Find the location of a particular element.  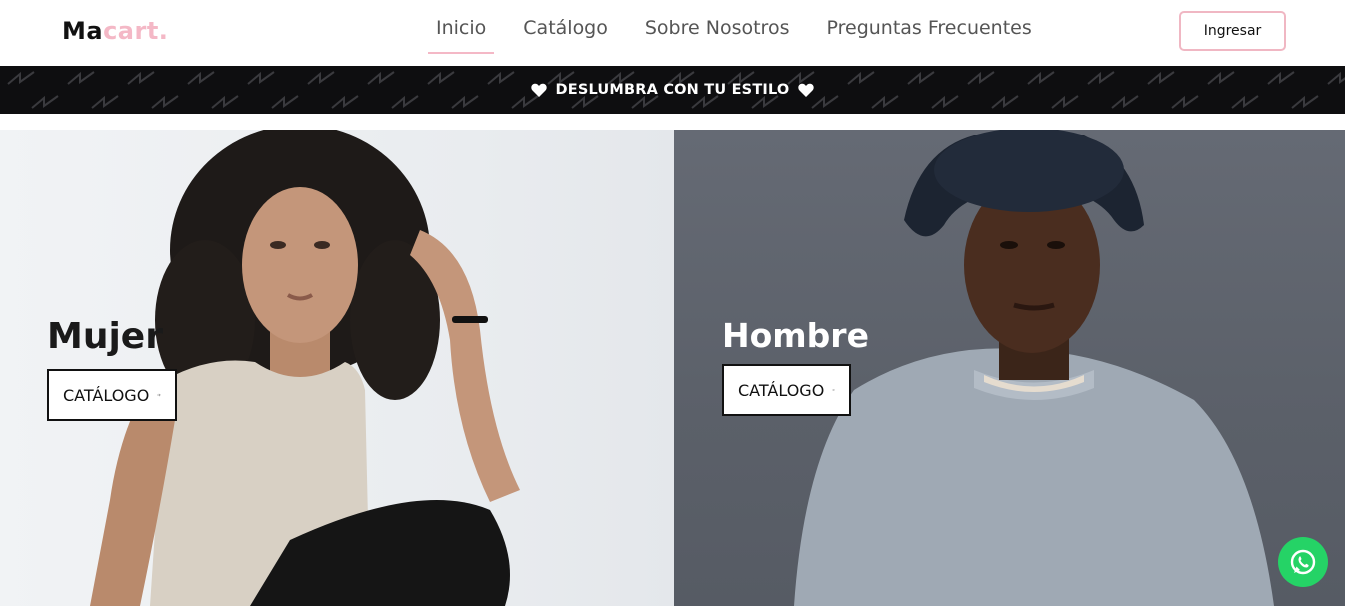

women-catalog-button: CATÁLOGO is located at coordinates (112, 395).